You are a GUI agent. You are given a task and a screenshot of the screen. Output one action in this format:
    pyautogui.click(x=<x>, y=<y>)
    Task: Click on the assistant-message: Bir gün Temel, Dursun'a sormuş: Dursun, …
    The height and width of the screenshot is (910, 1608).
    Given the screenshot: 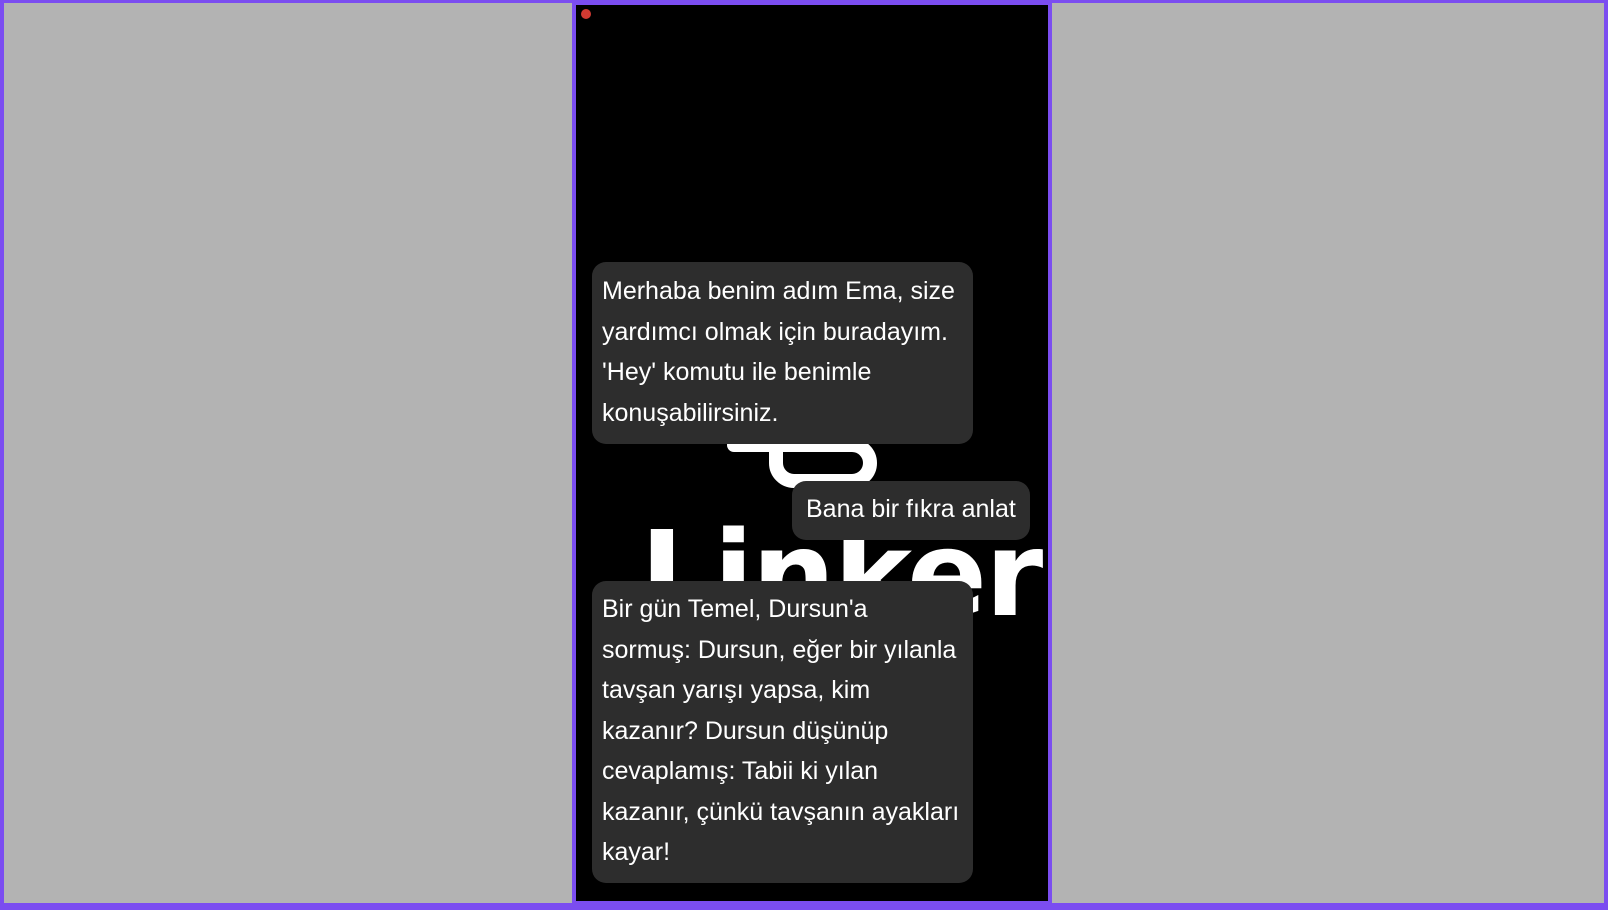 What is the action you would take?
    pyautogui.click(x=782, y=732)
    